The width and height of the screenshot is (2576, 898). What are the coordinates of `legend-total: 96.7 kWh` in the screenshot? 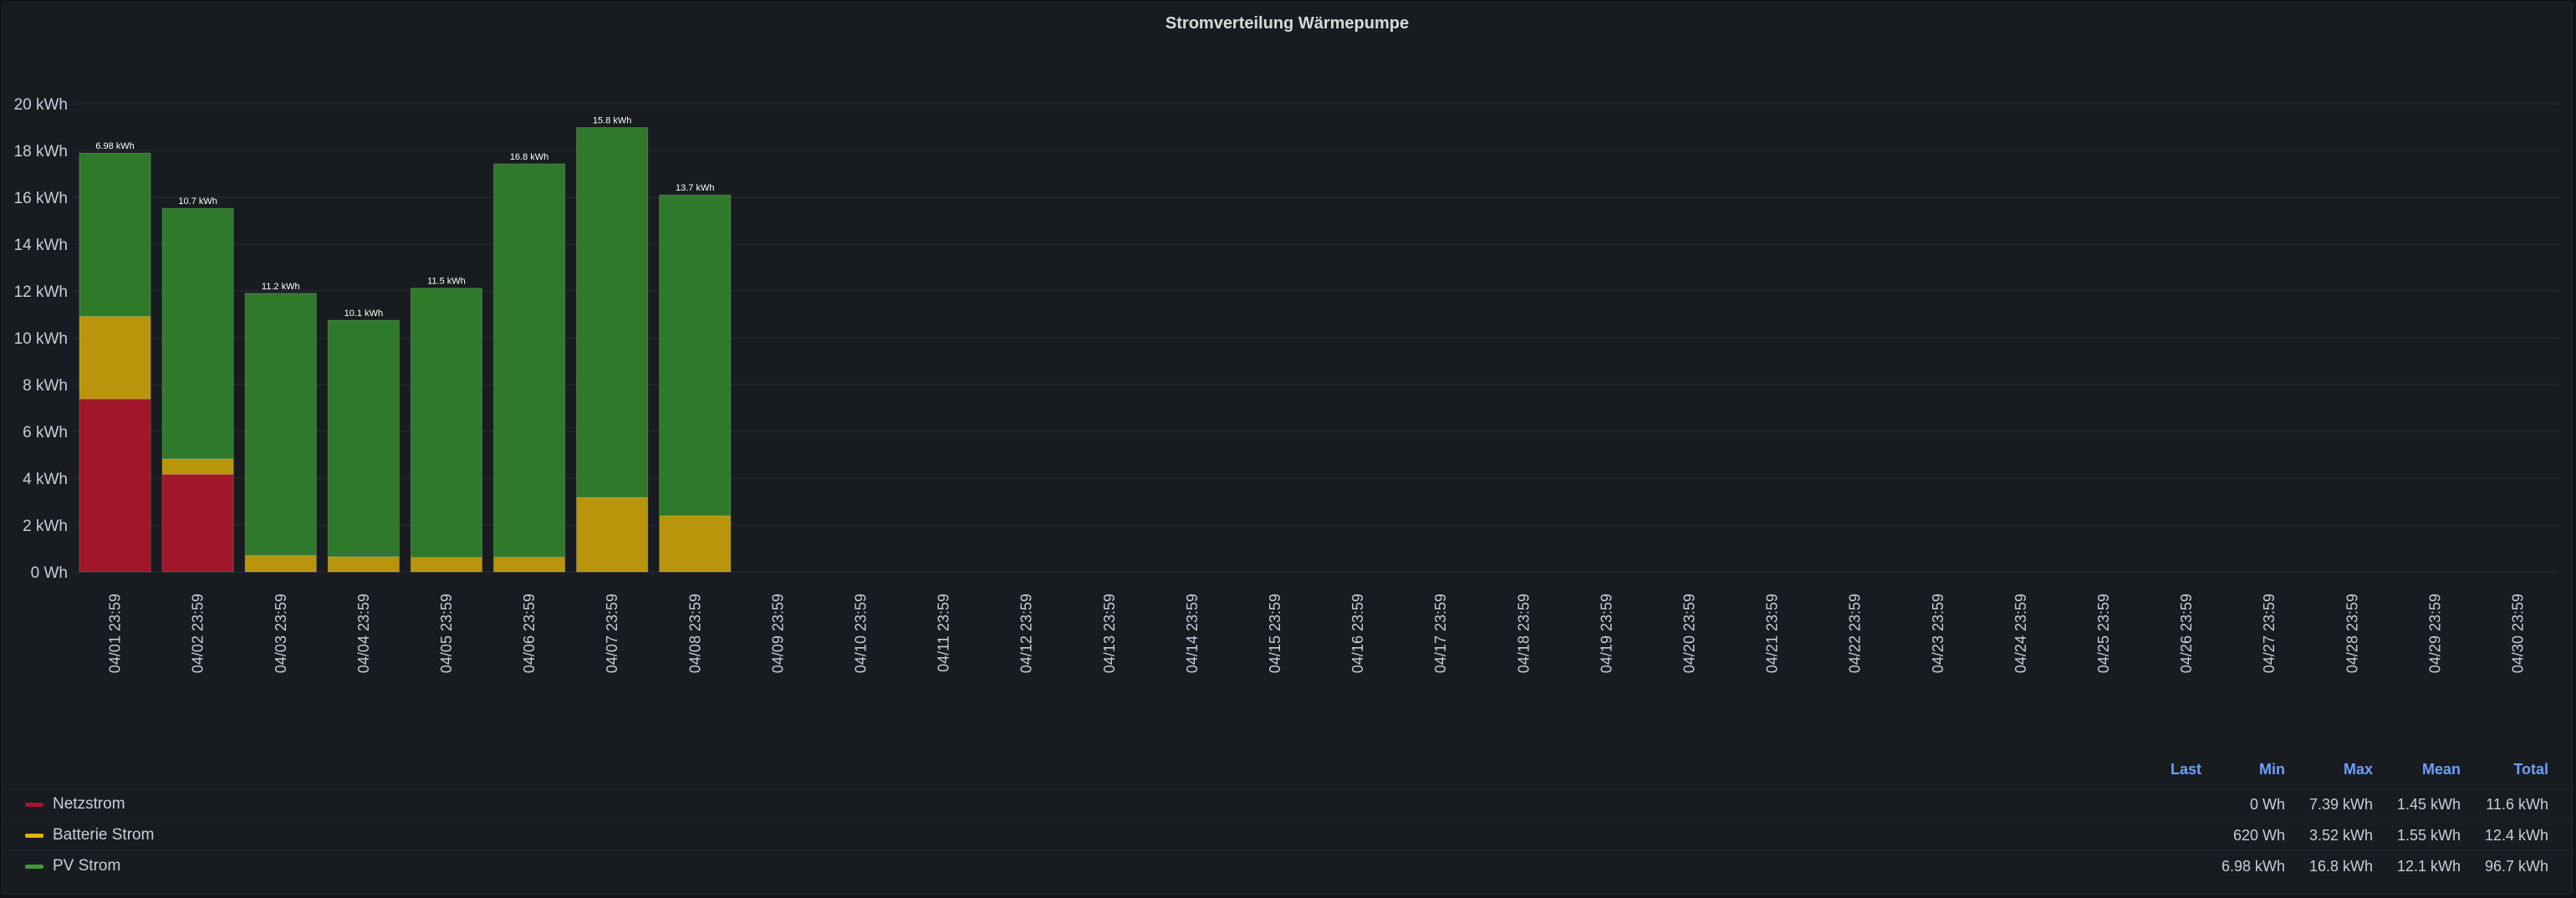 It's located at (2516, 866).